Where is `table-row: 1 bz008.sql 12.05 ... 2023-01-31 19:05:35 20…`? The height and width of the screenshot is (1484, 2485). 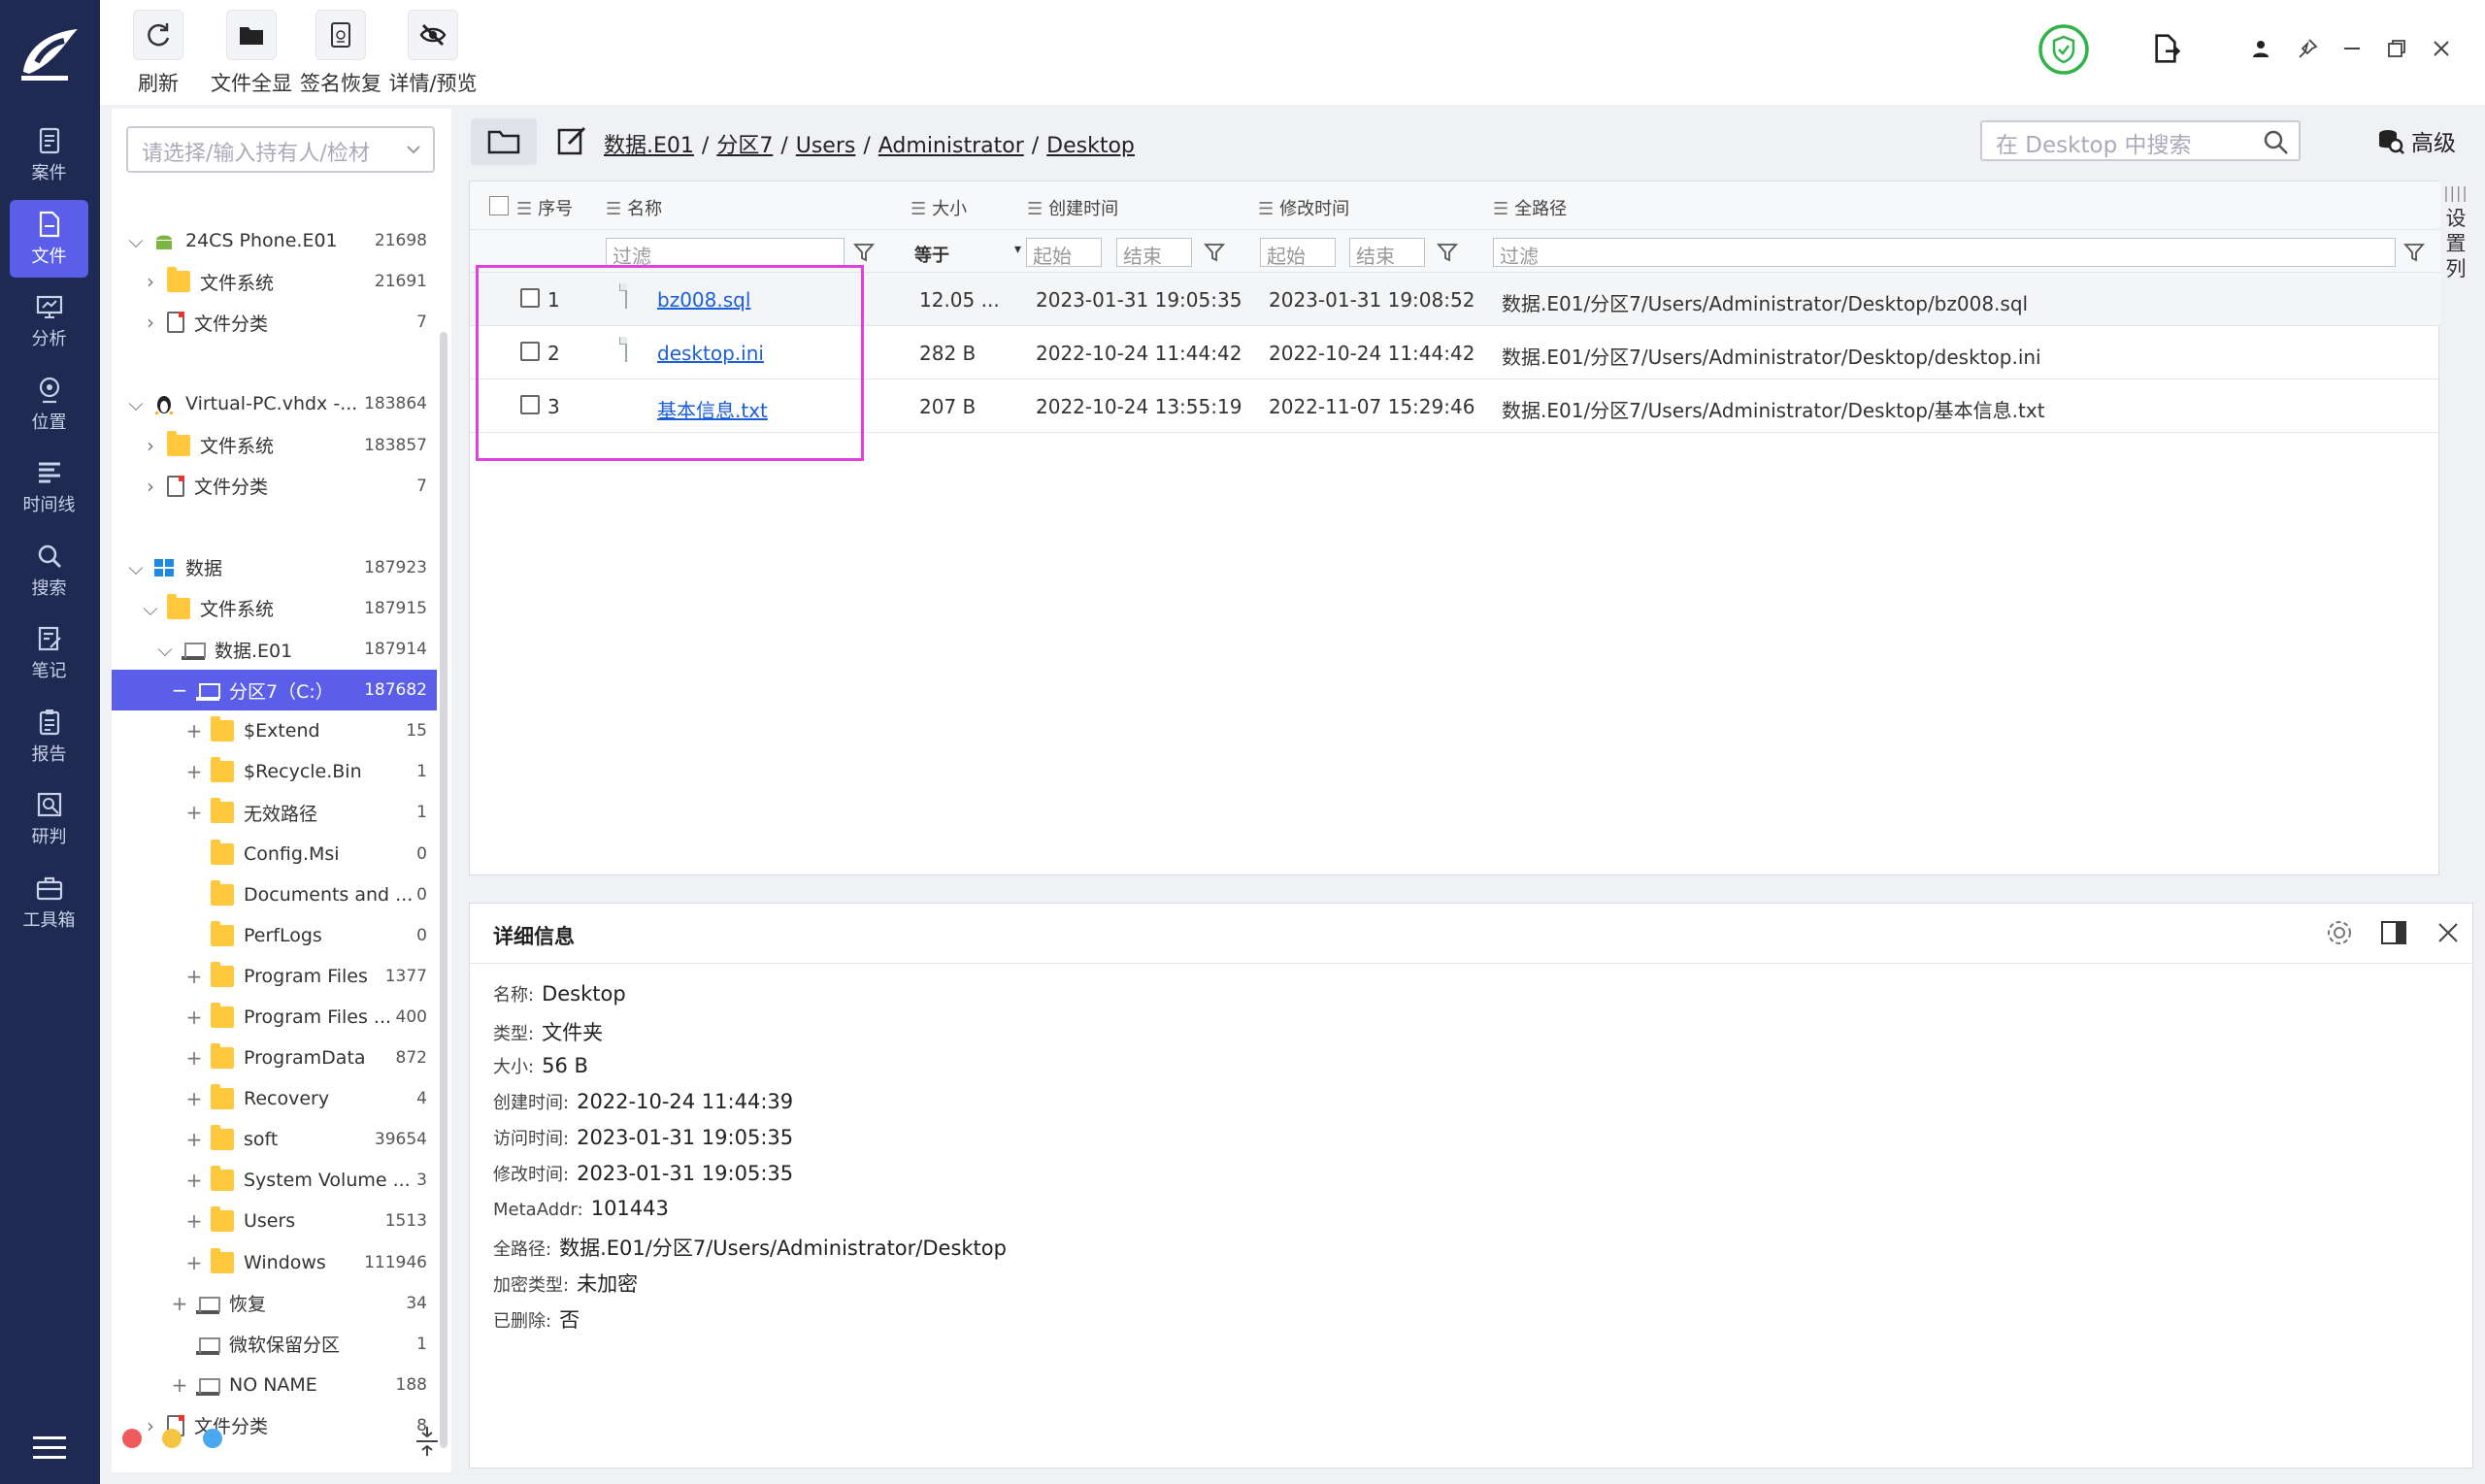
table-row: 1 bz008.sql 12.05 ... 2023-01-31 19:05:35 20… is located at coordinates (1455, 299).